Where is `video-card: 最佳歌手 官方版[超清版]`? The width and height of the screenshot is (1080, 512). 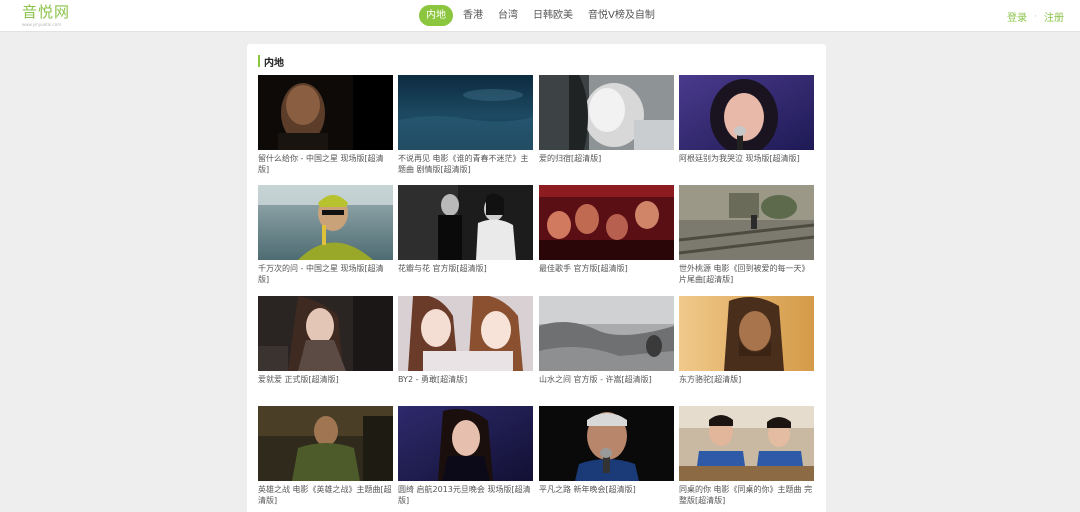 video-card: 最佳歌手 官方版[超清版] is located at coordinates (606, 235).